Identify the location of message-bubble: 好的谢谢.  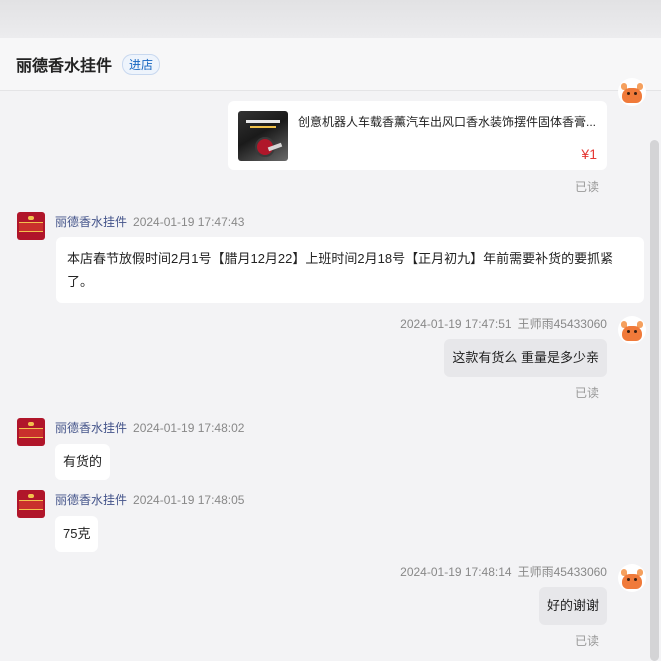
(572, 606).